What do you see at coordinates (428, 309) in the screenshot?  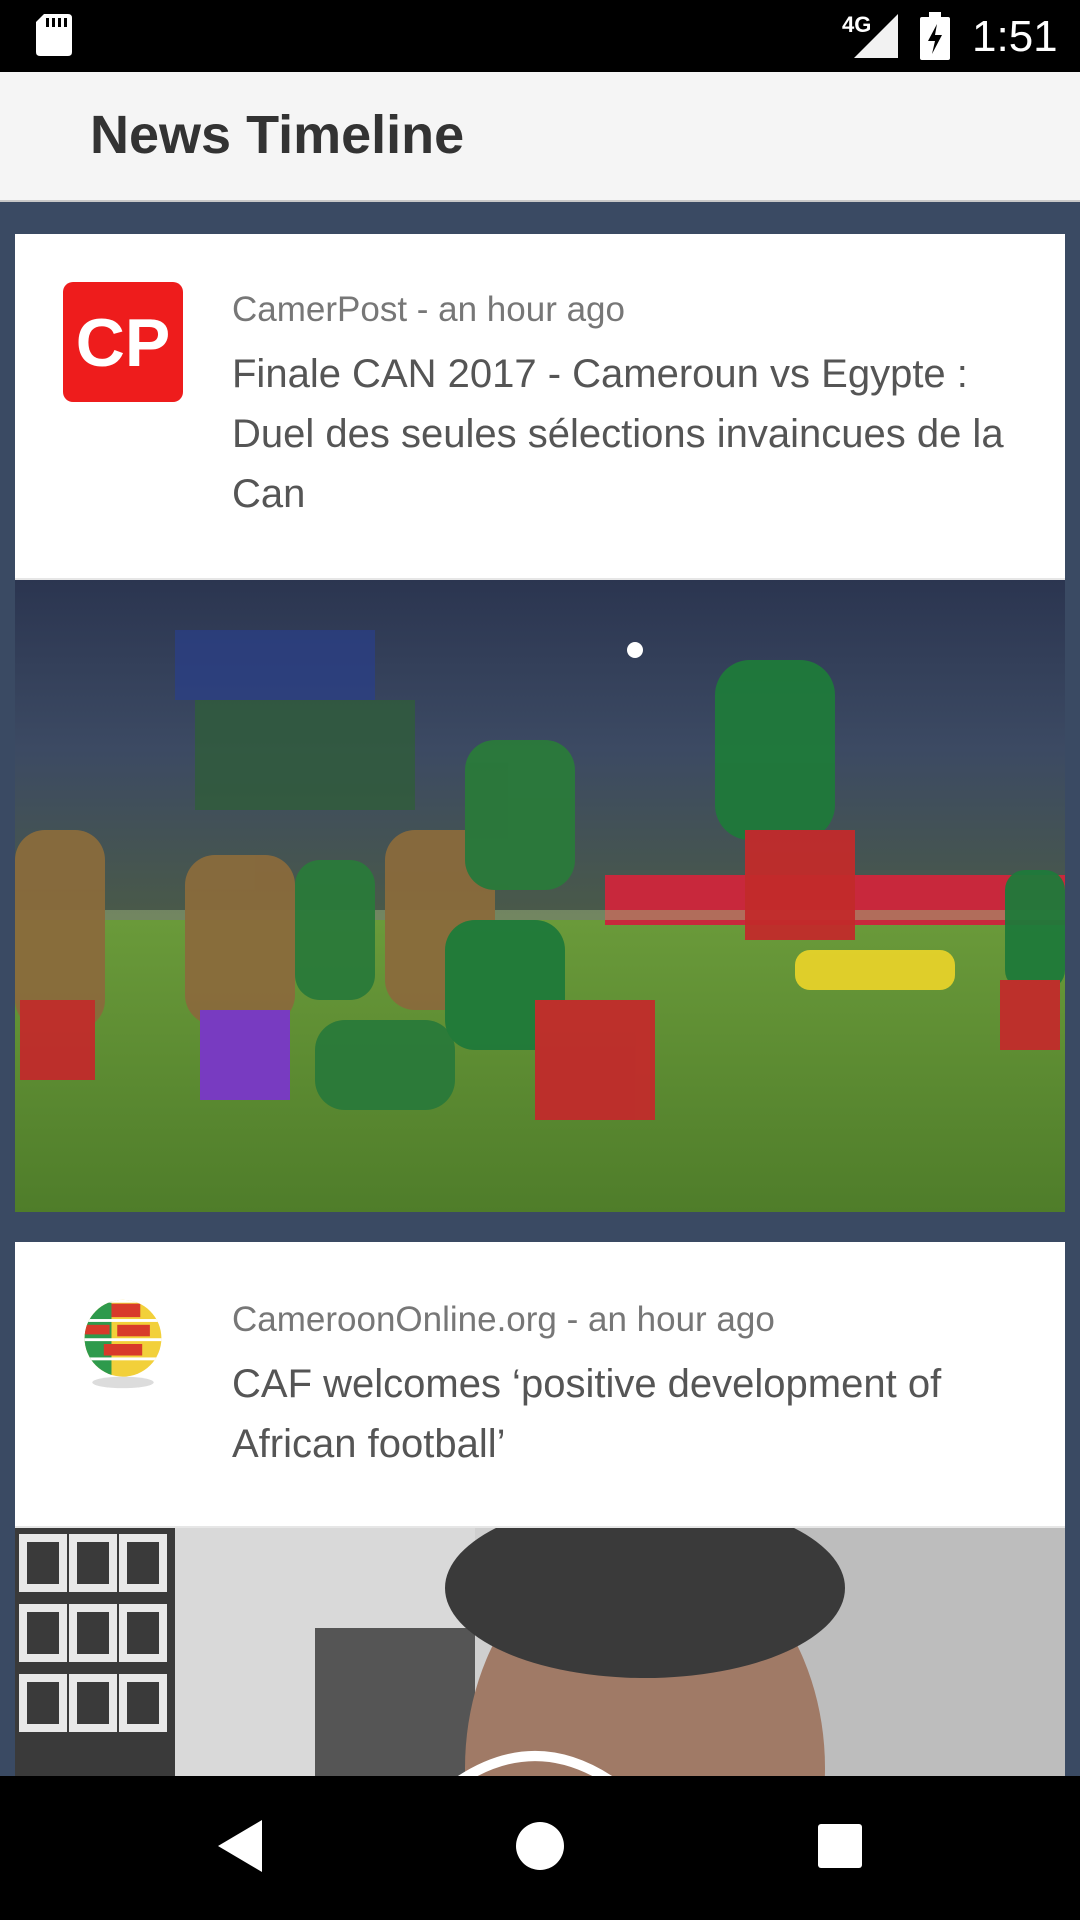 I see `news-source: CamerPost - an hour ago` at bounding box center [428, 309].